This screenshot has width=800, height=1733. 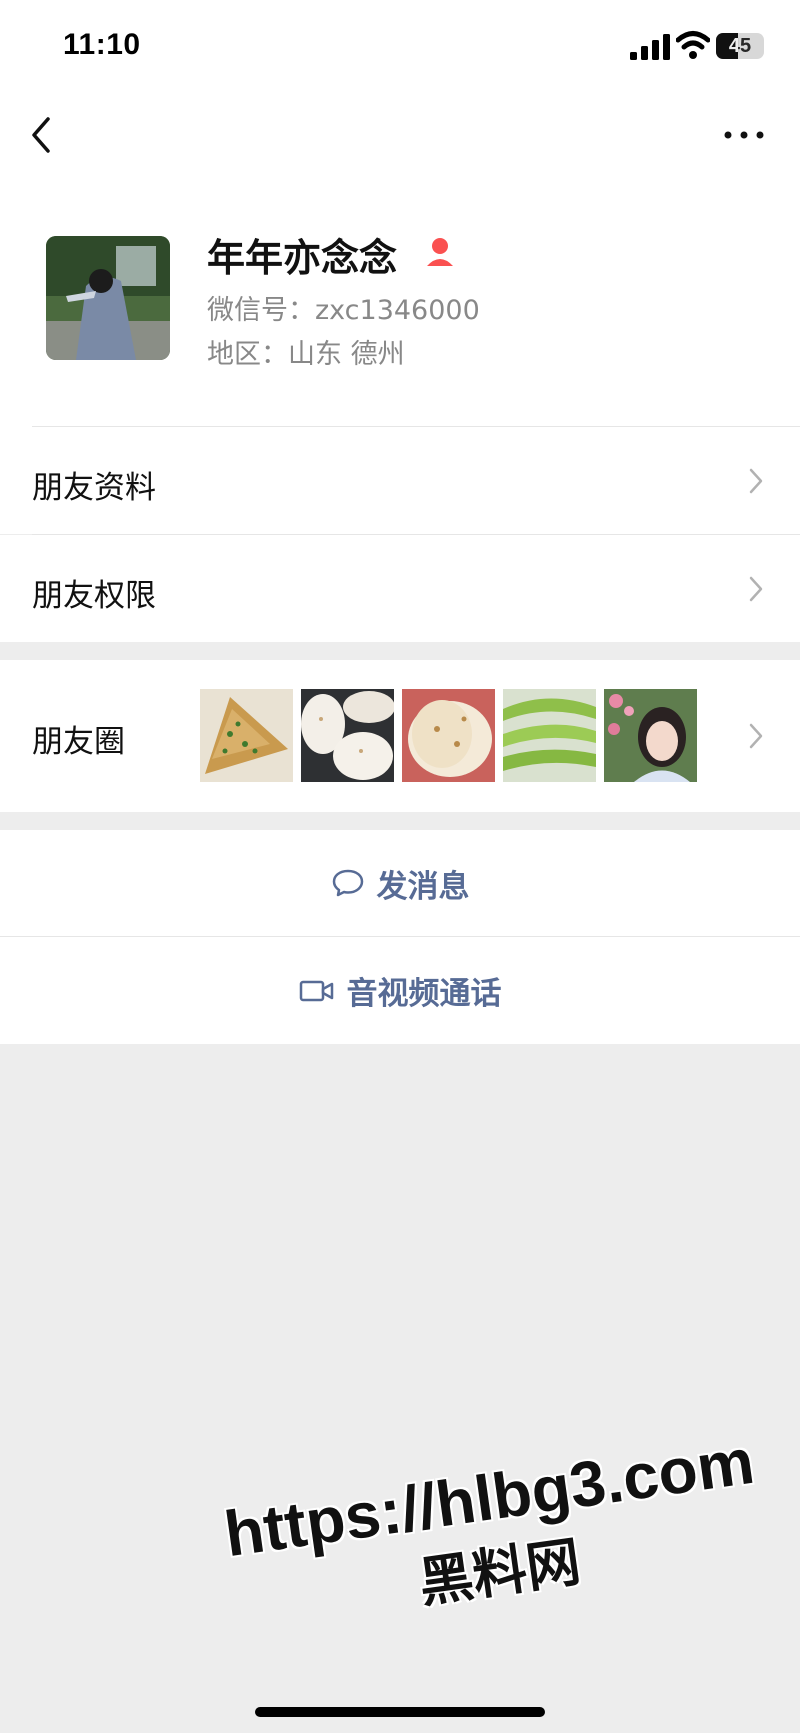 What do you see at coordinates (400, 1712) in the screenshot?
I see `home-indicator` at bounding box center [400, 1712].